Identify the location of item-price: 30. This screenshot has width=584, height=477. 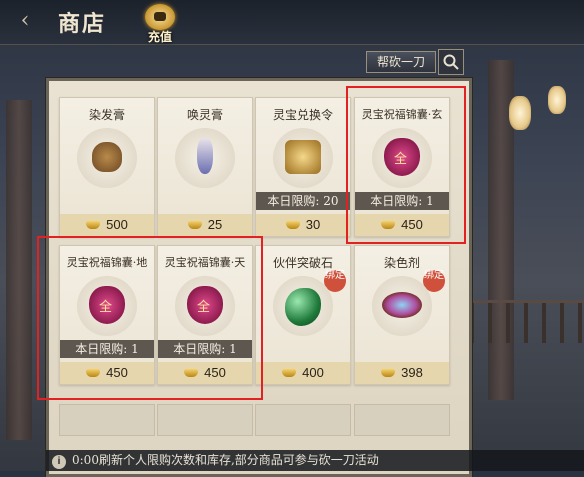
(303, 225).